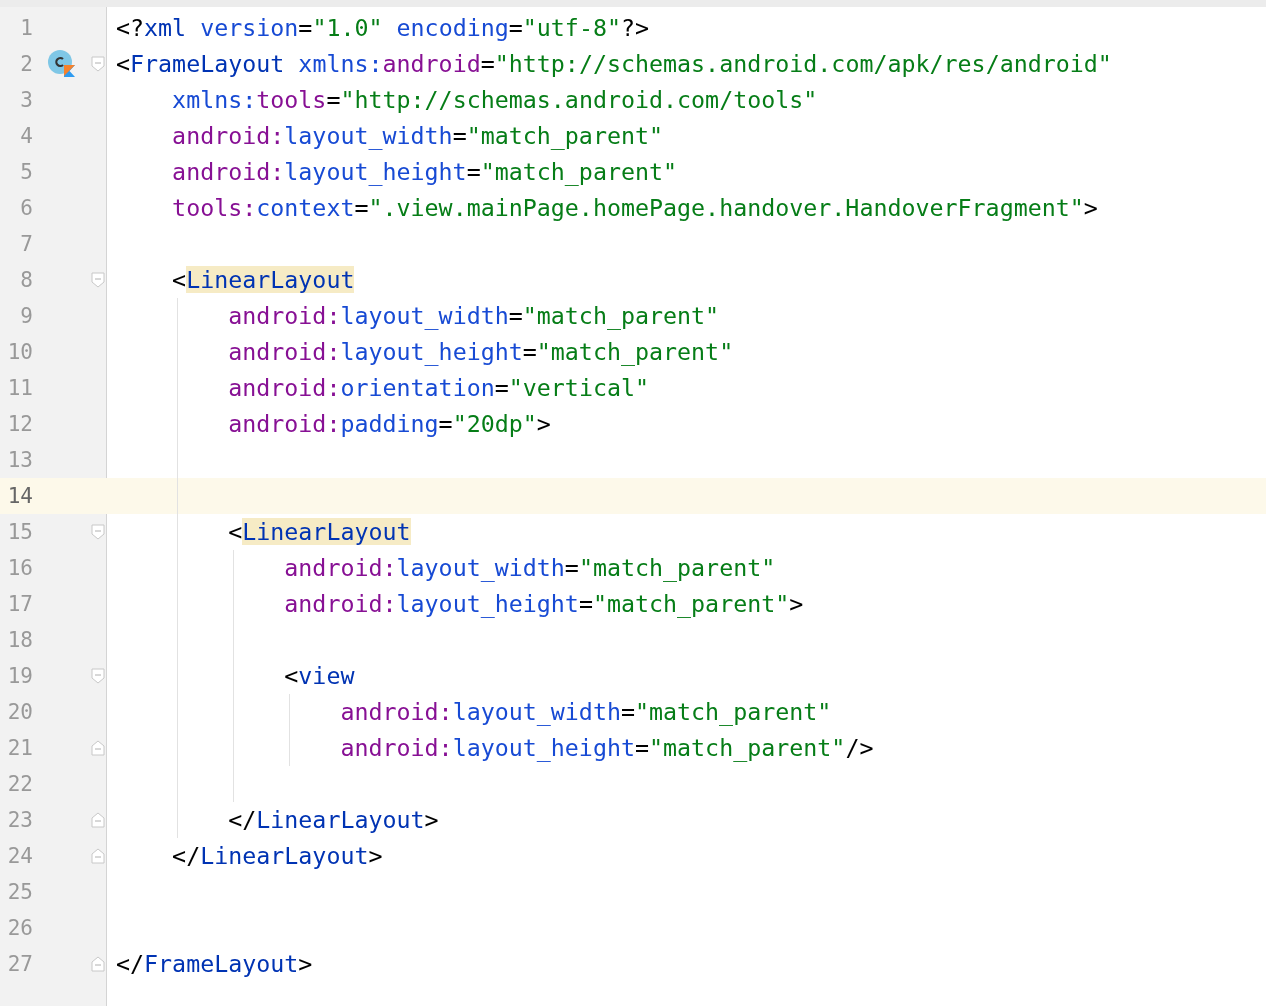  I want to click on code-line: android:padding="20dp">, so click(389, 424).